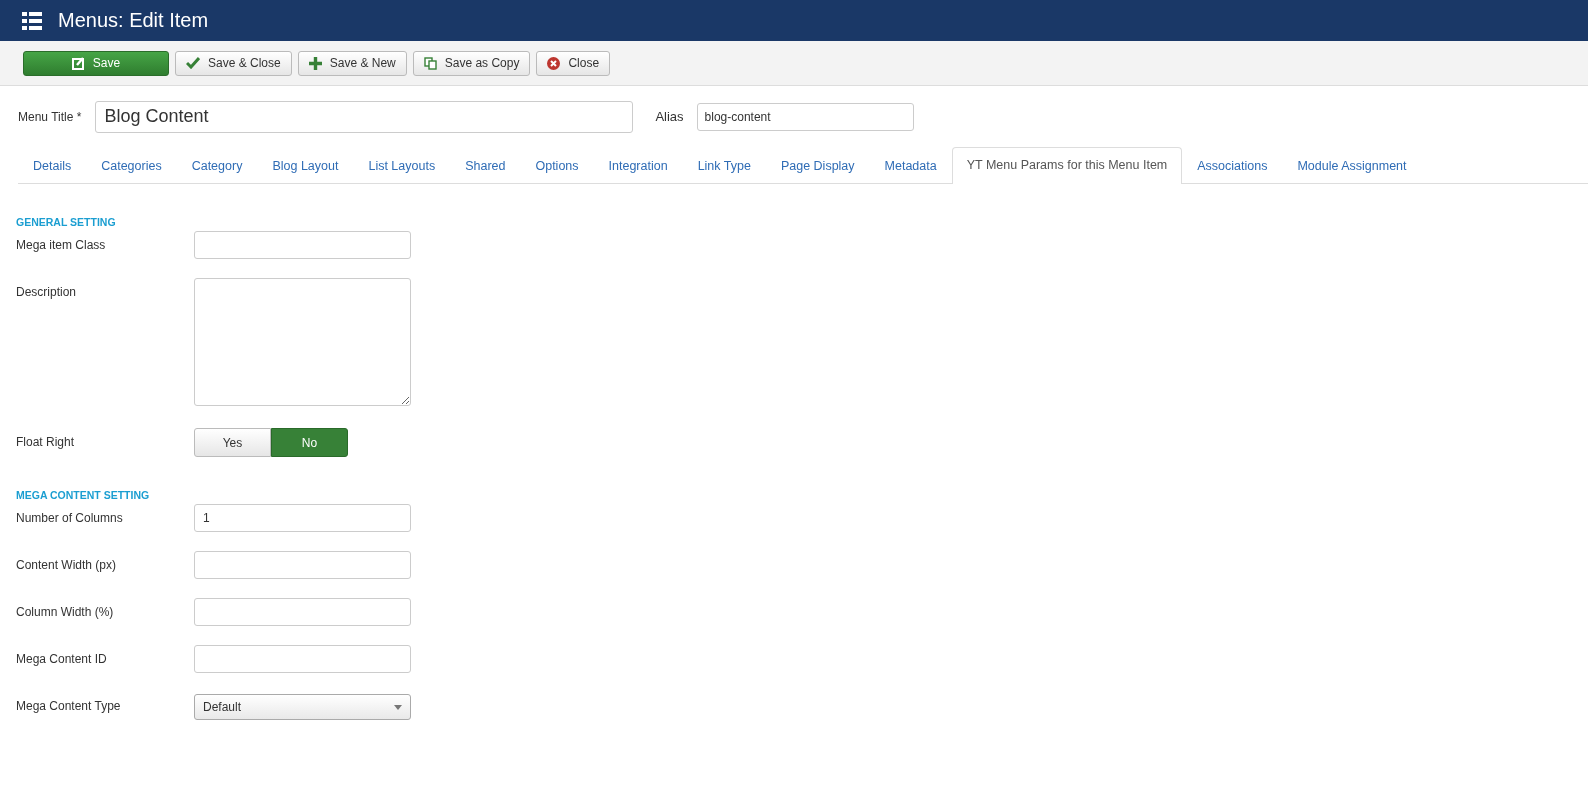 This screenshot has height=790, width=1588. Describe the element at coordinates (70, 517) in the screenshot. I see `field-label: Number of Columns` at that location.